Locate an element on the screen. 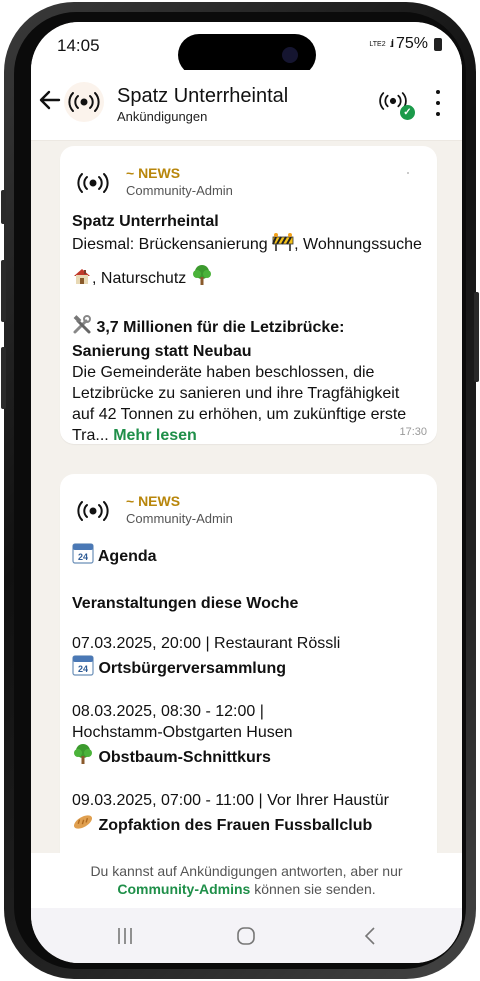 This screenshot has width=480, height=981. network-label: LTE2 is located at coordinates (377, 44).